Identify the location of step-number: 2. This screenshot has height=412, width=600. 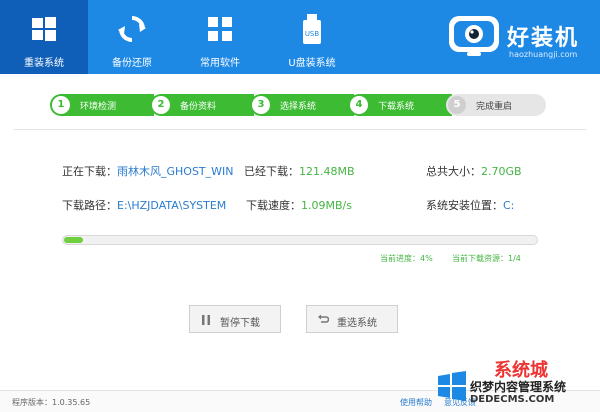
(161, 105).